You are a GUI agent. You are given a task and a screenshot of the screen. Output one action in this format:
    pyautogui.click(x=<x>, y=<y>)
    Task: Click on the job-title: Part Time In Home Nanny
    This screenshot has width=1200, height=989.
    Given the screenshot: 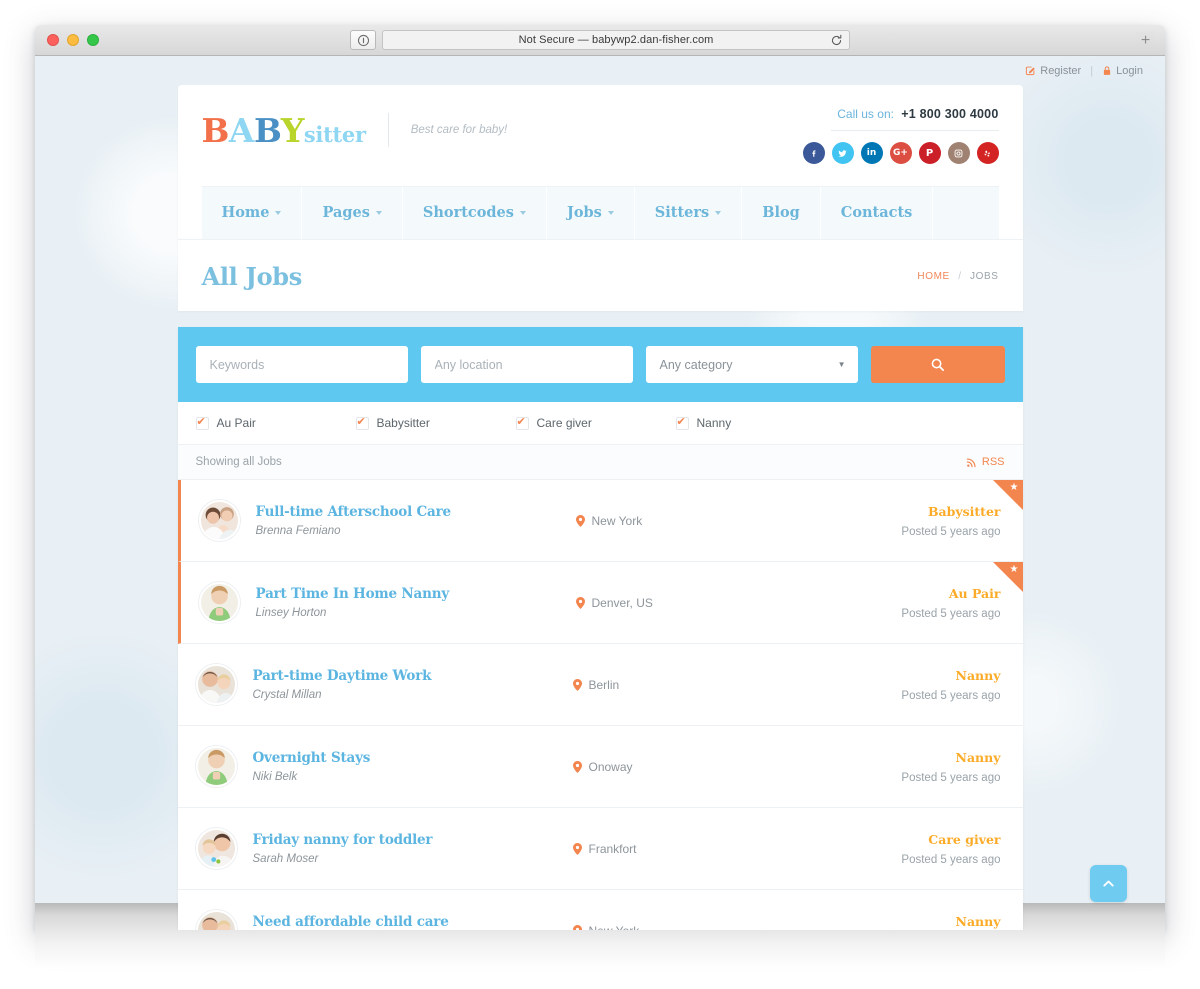 What is the action you would take?
    pyautogui.click(x=406, y=594)
    